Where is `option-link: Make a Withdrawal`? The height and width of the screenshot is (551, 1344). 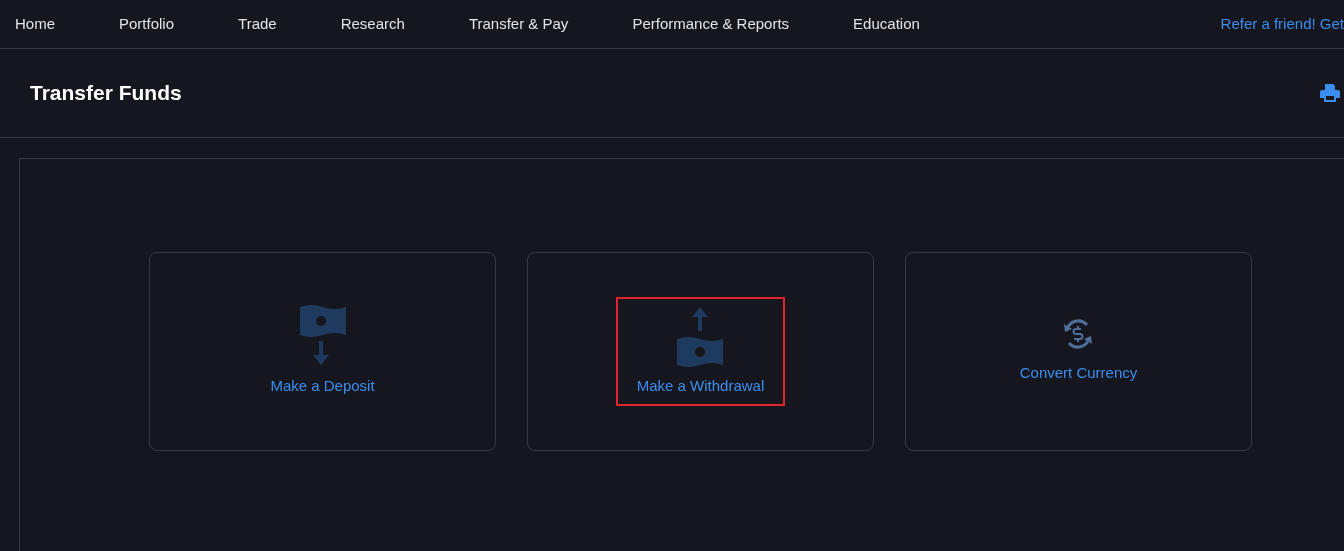
option-link: Make a Withdrawal is located at coordinates (700, 386).